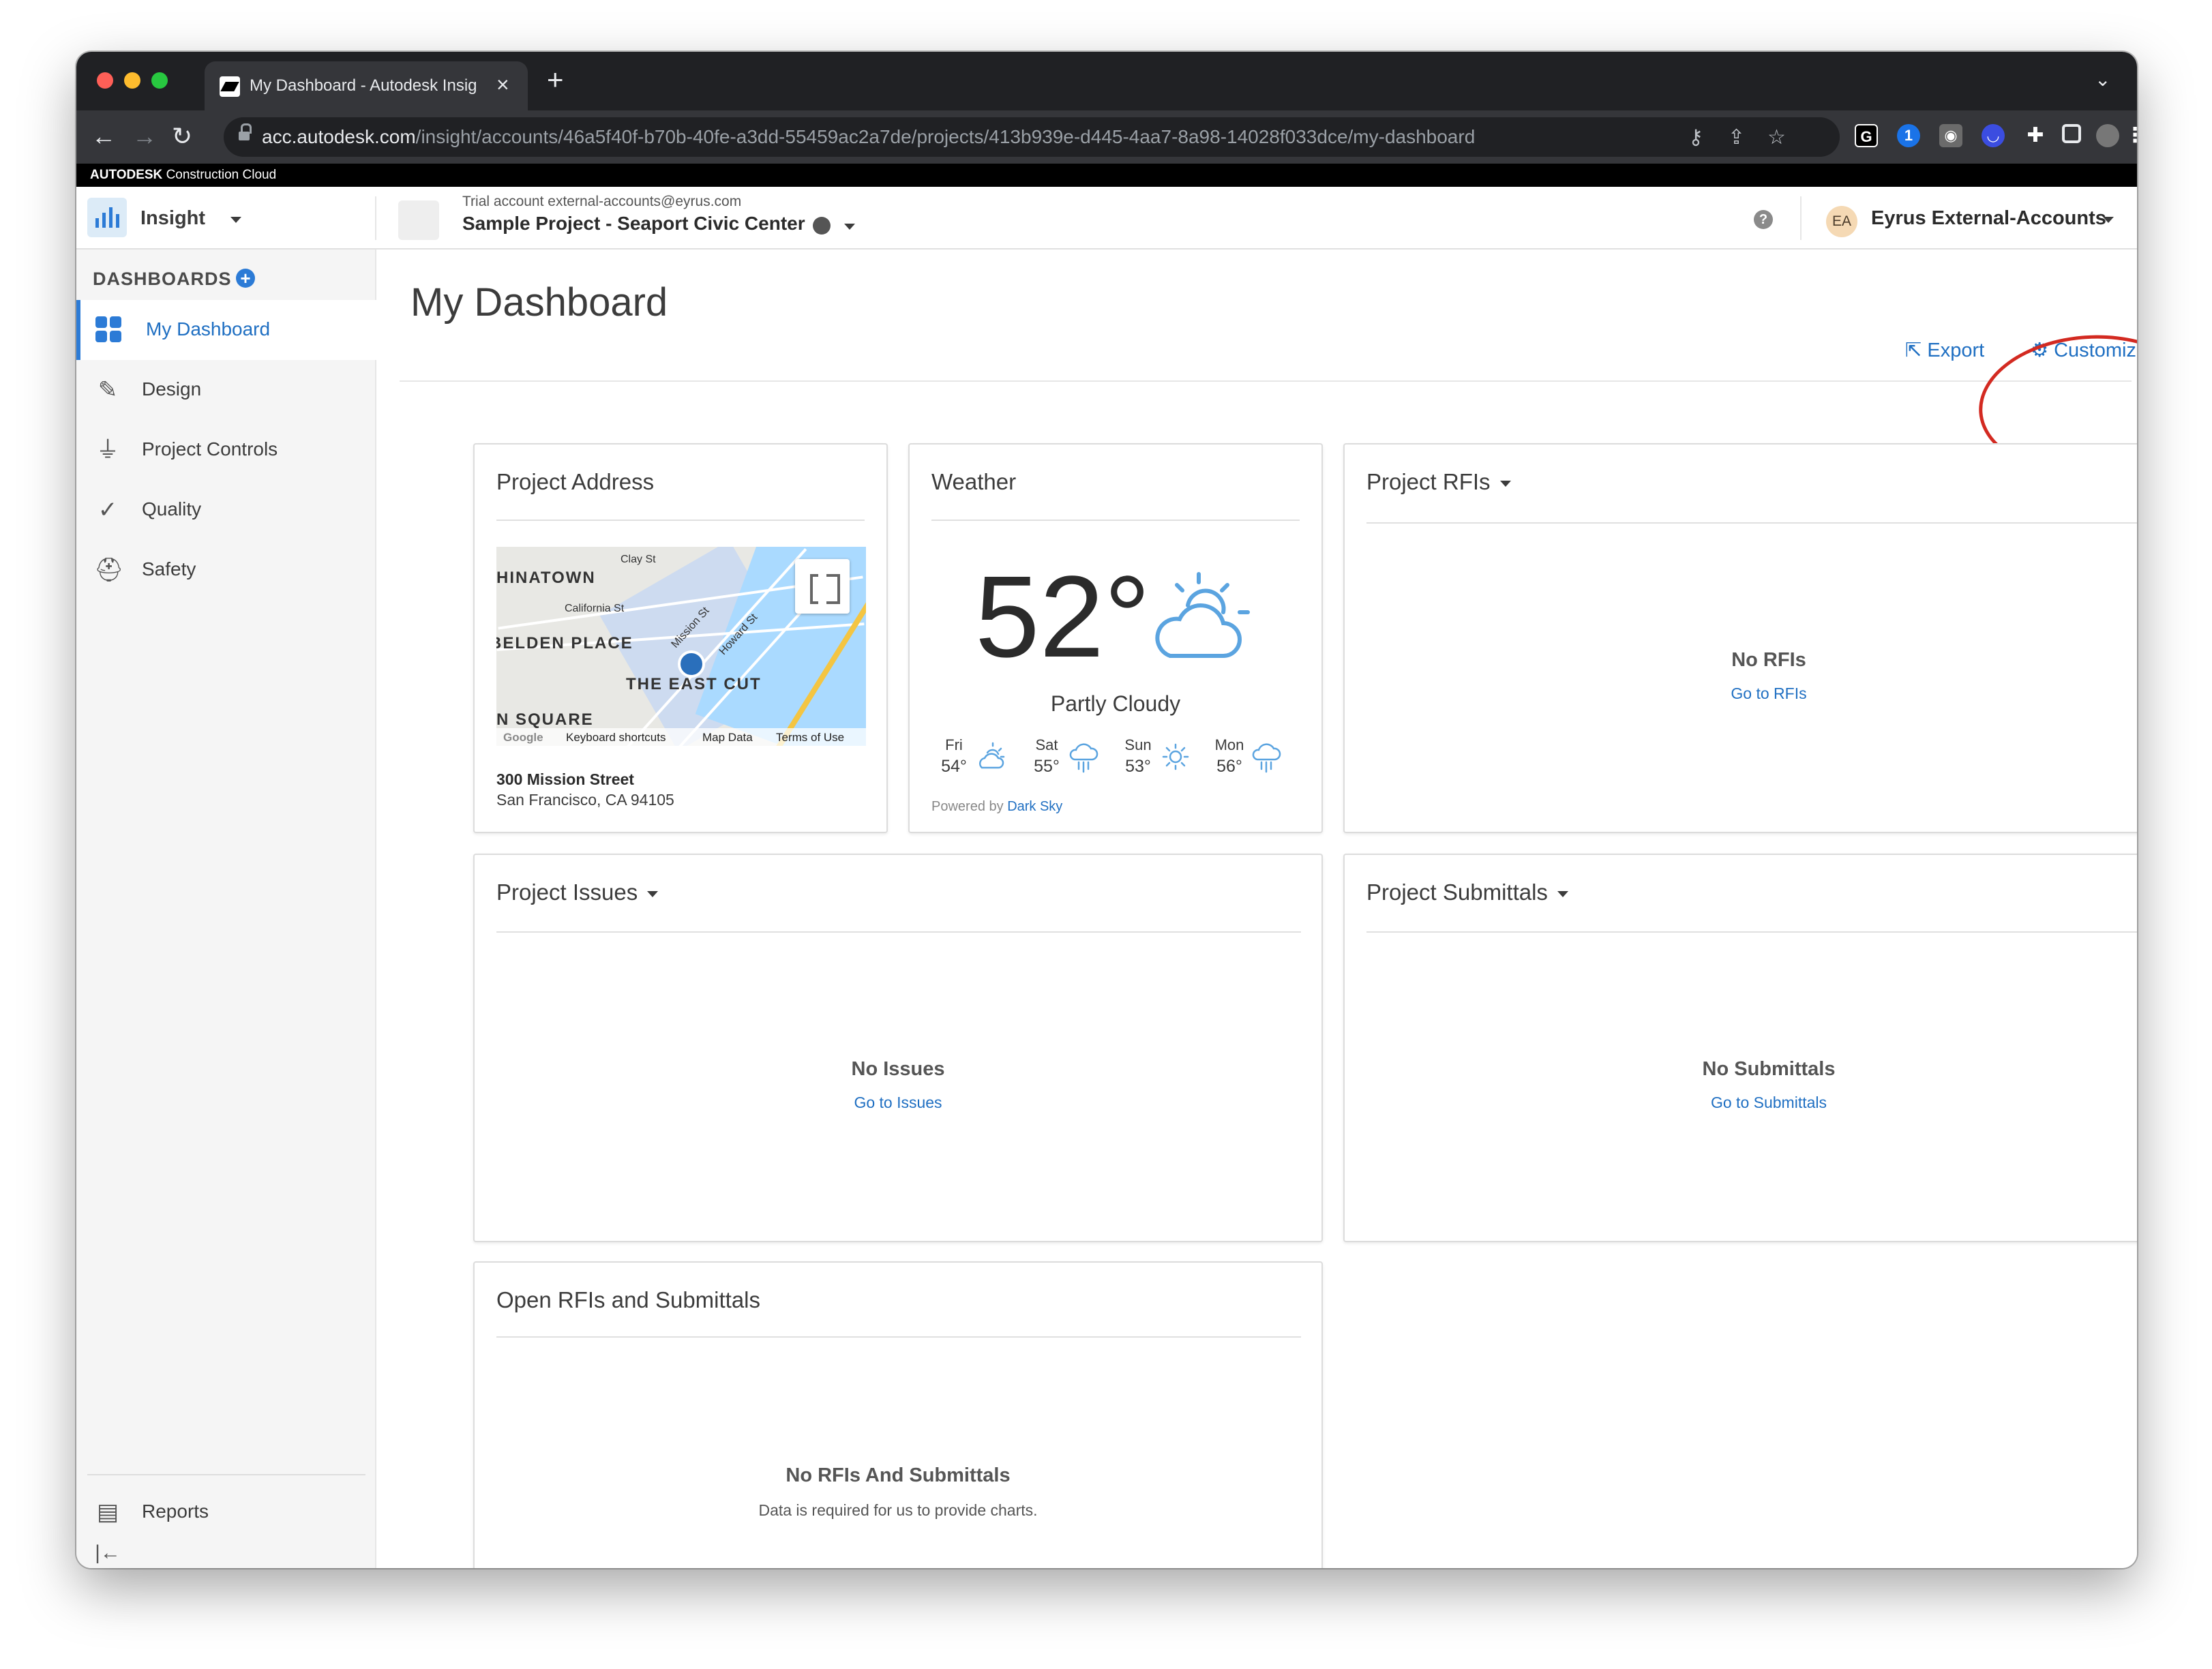 The image size is (2212, 1669). Describe the element at coordinates (539, 302) in the screenshot. I see `page-title: My Dashboard` at that location.